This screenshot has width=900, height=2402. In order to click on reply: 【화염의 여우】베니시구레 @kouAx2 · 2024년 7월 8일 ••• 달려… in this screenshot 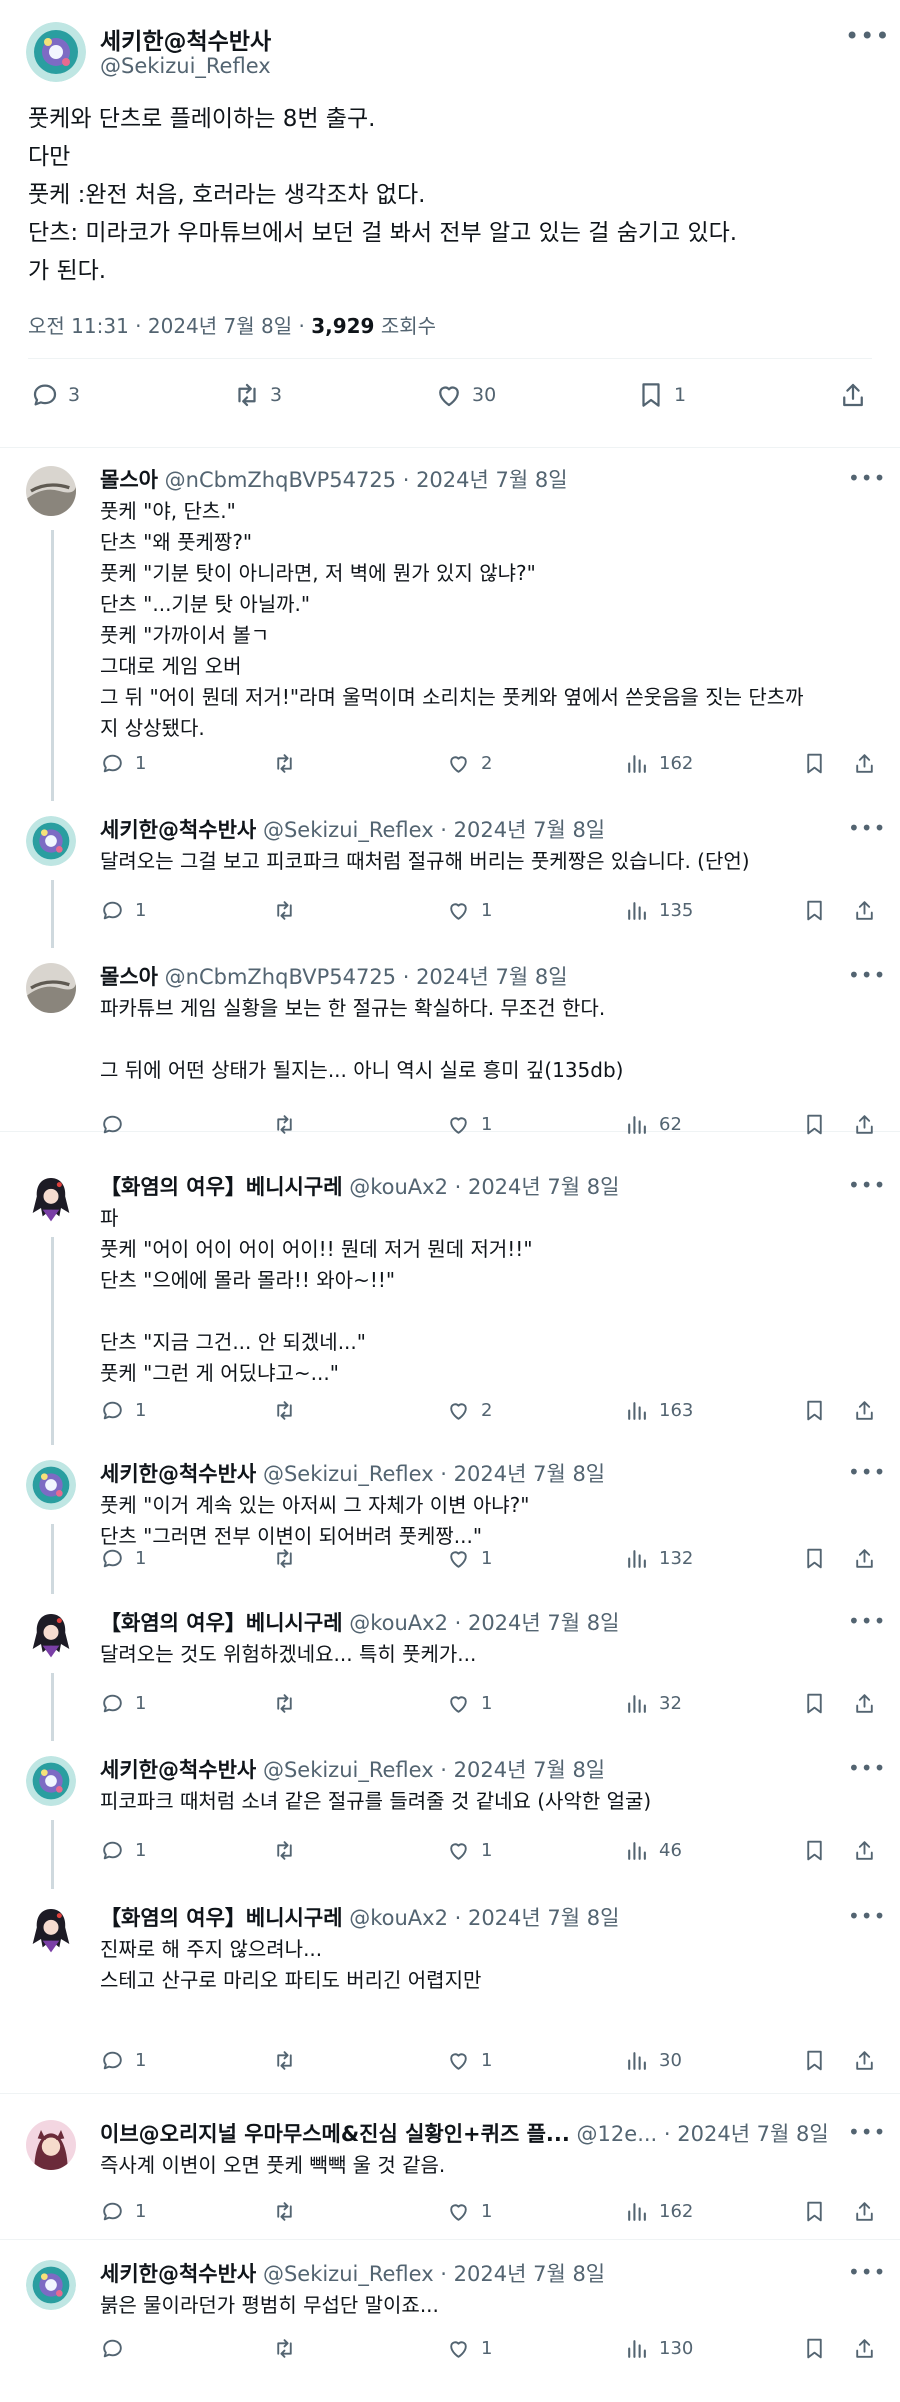, I will do `click(450, 1667)`.